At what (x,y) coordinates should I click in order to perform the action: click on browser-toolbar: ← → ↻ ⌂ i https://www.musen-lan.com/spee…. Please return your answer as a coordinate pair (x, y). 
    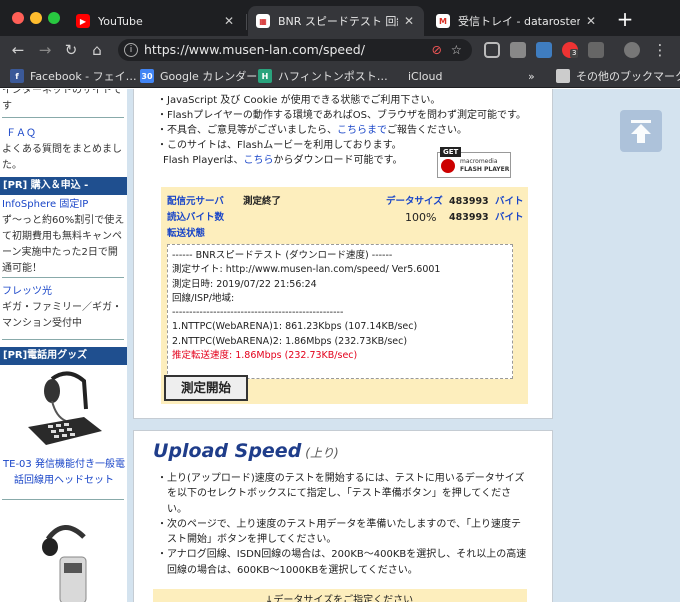
    Looking at the image, I should click on (340, 50).